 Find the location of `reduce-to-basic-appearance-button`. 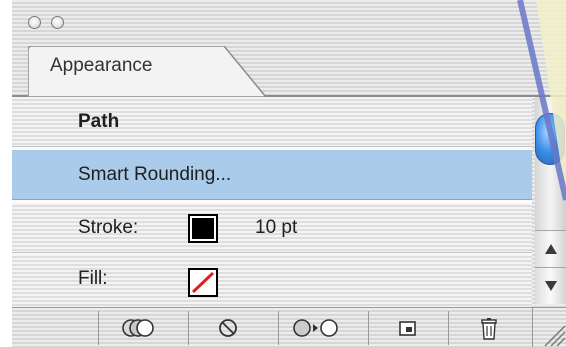

reduce-to-basic-appearance-button is located at coordinates (318, 328).